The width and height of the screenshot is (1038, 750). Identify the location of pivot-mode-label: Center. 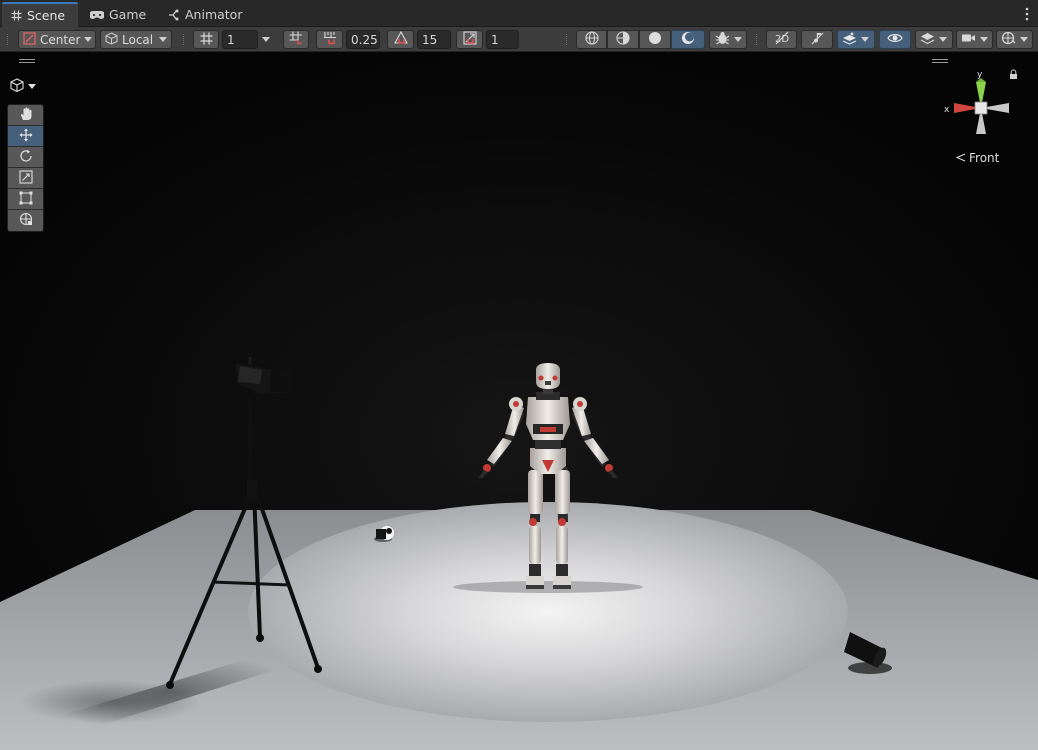
(60, 39).